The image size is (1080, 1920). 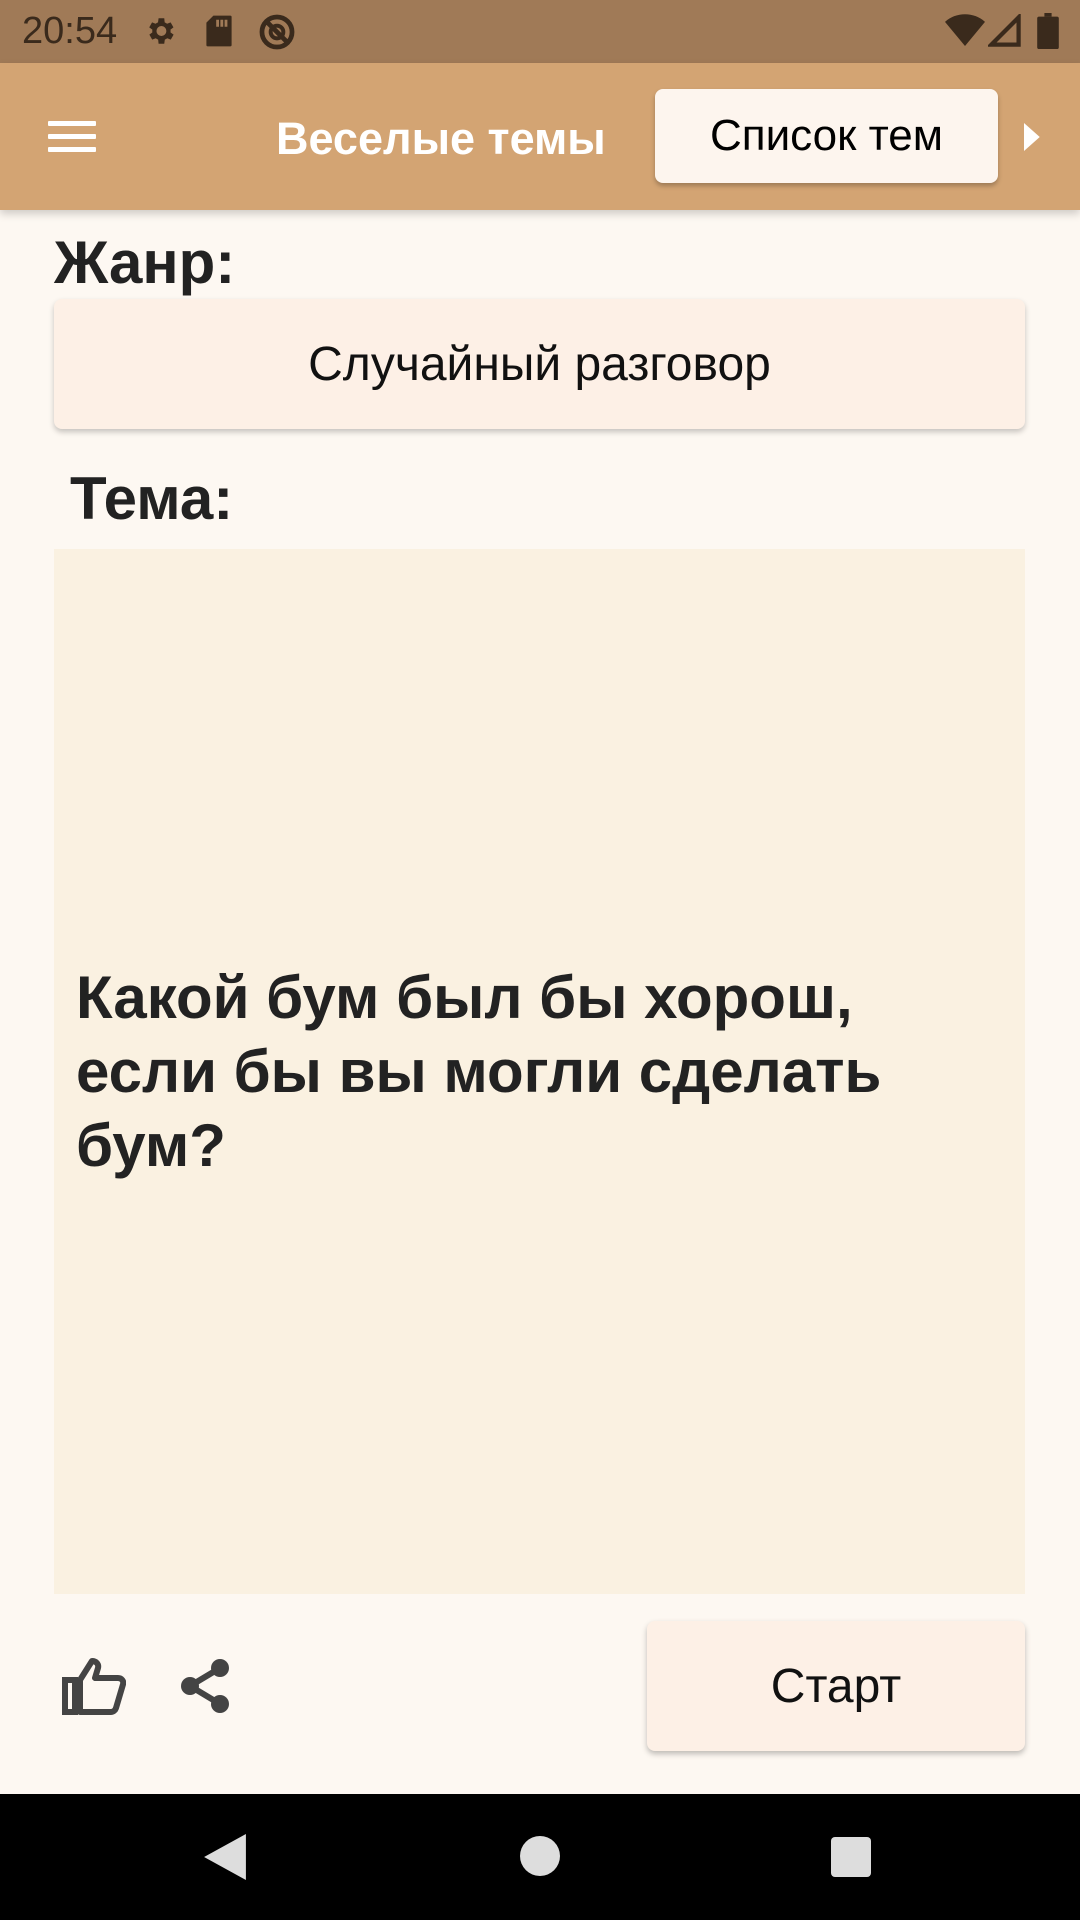 What do you see at coordinates (145, 262) in the screenshot?
I see `genre-label: Жанр:` at bounding box center [145, 262].